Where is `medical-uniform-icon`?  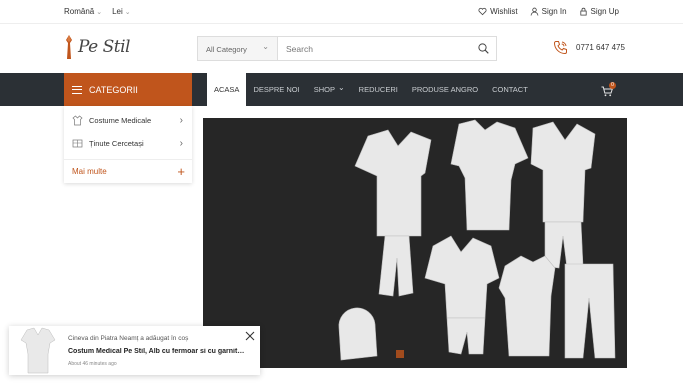
medical-uniform-icon is located at coordinates (77, 120).